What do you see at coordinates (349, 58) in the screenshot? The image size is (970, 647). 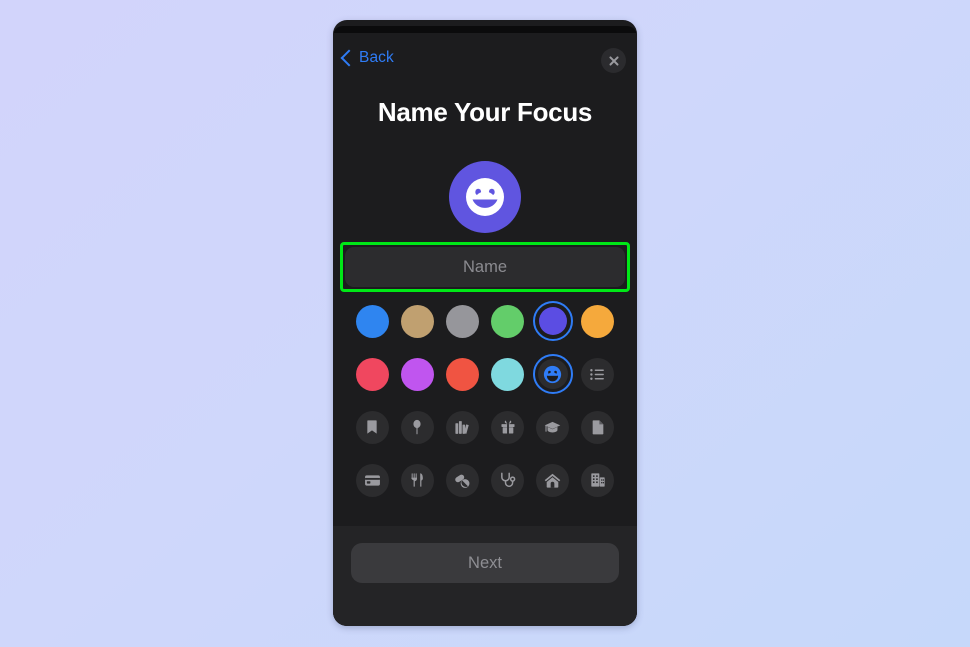 I see `chevron-left-icon` at bounding box center [349, 58].